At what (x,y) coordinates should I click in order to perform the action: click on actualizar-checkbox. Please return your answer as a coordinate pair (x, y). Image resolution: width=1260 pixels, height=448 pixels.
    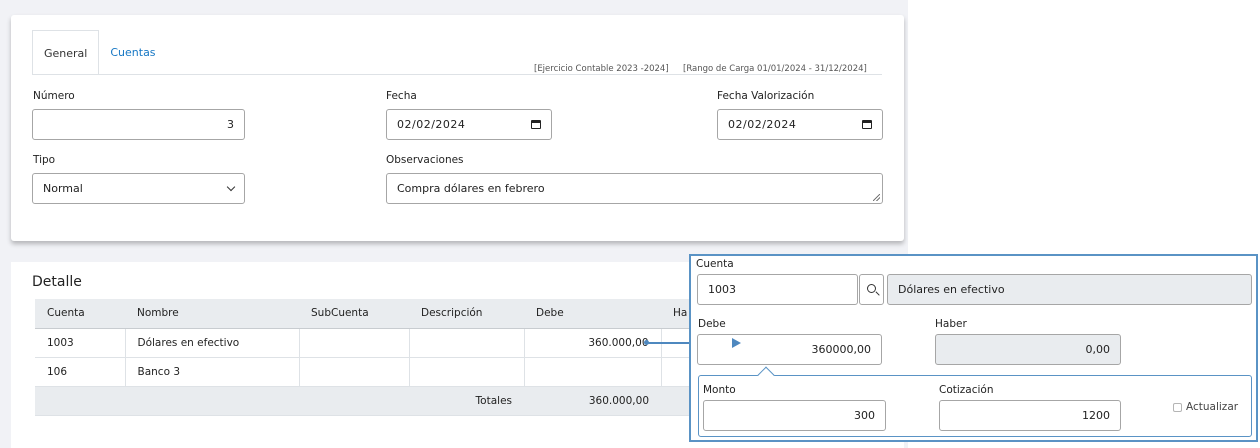
    Looking at the image, I should click on (1177, 407).